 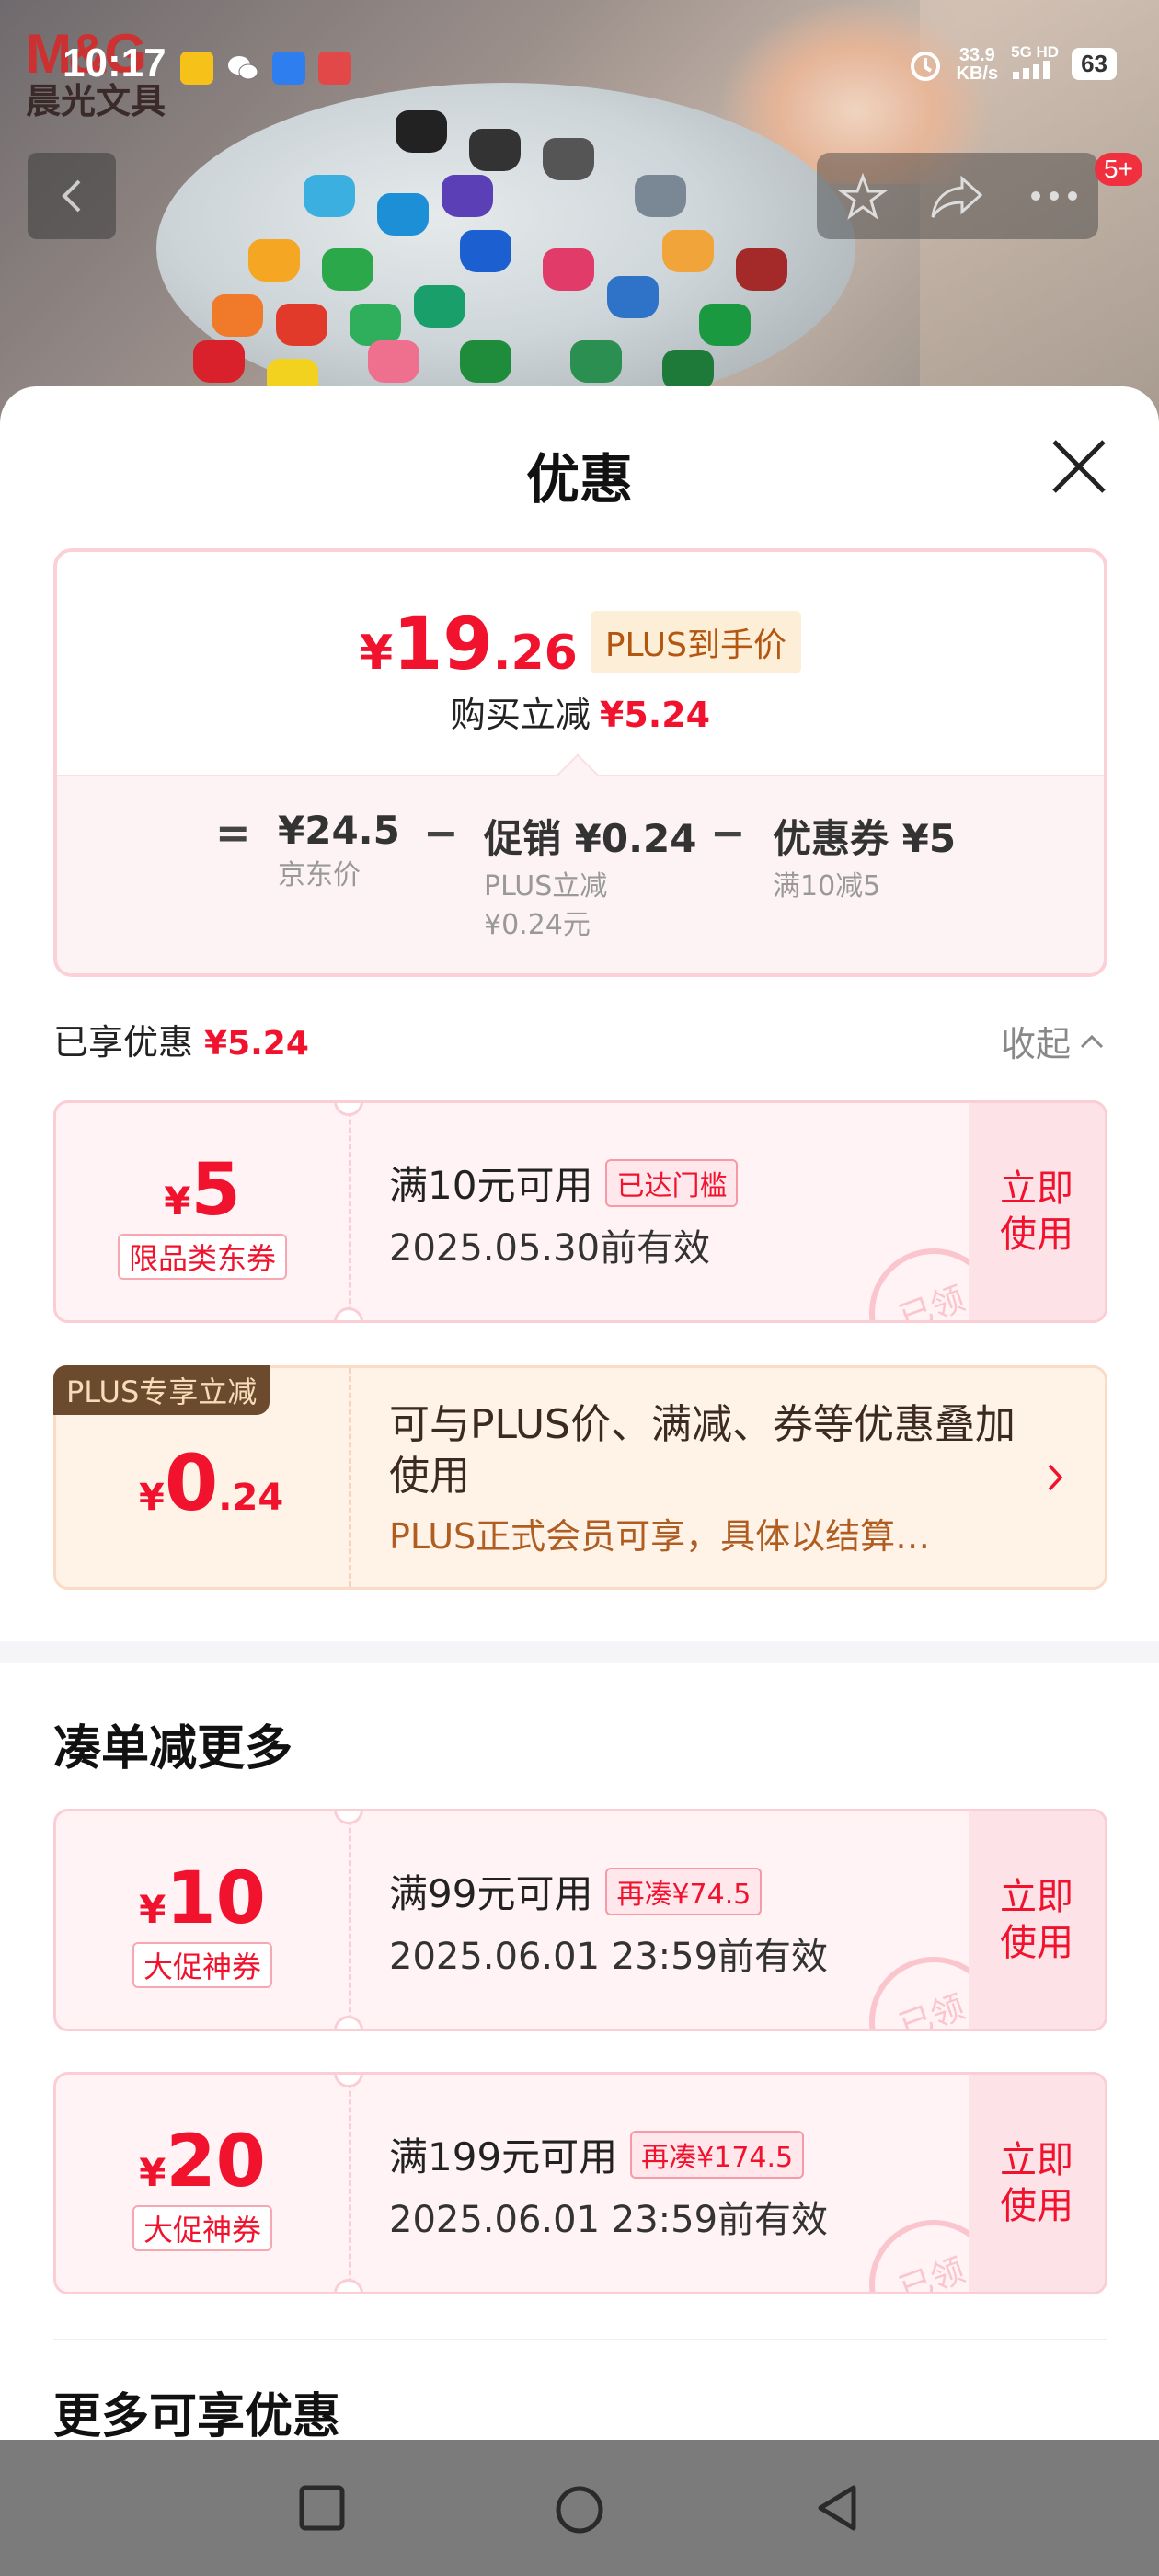 What do you see at coordinates (925, 66) in the screenshot?
I see `alarm-icon` at bounding box center [925, 66].